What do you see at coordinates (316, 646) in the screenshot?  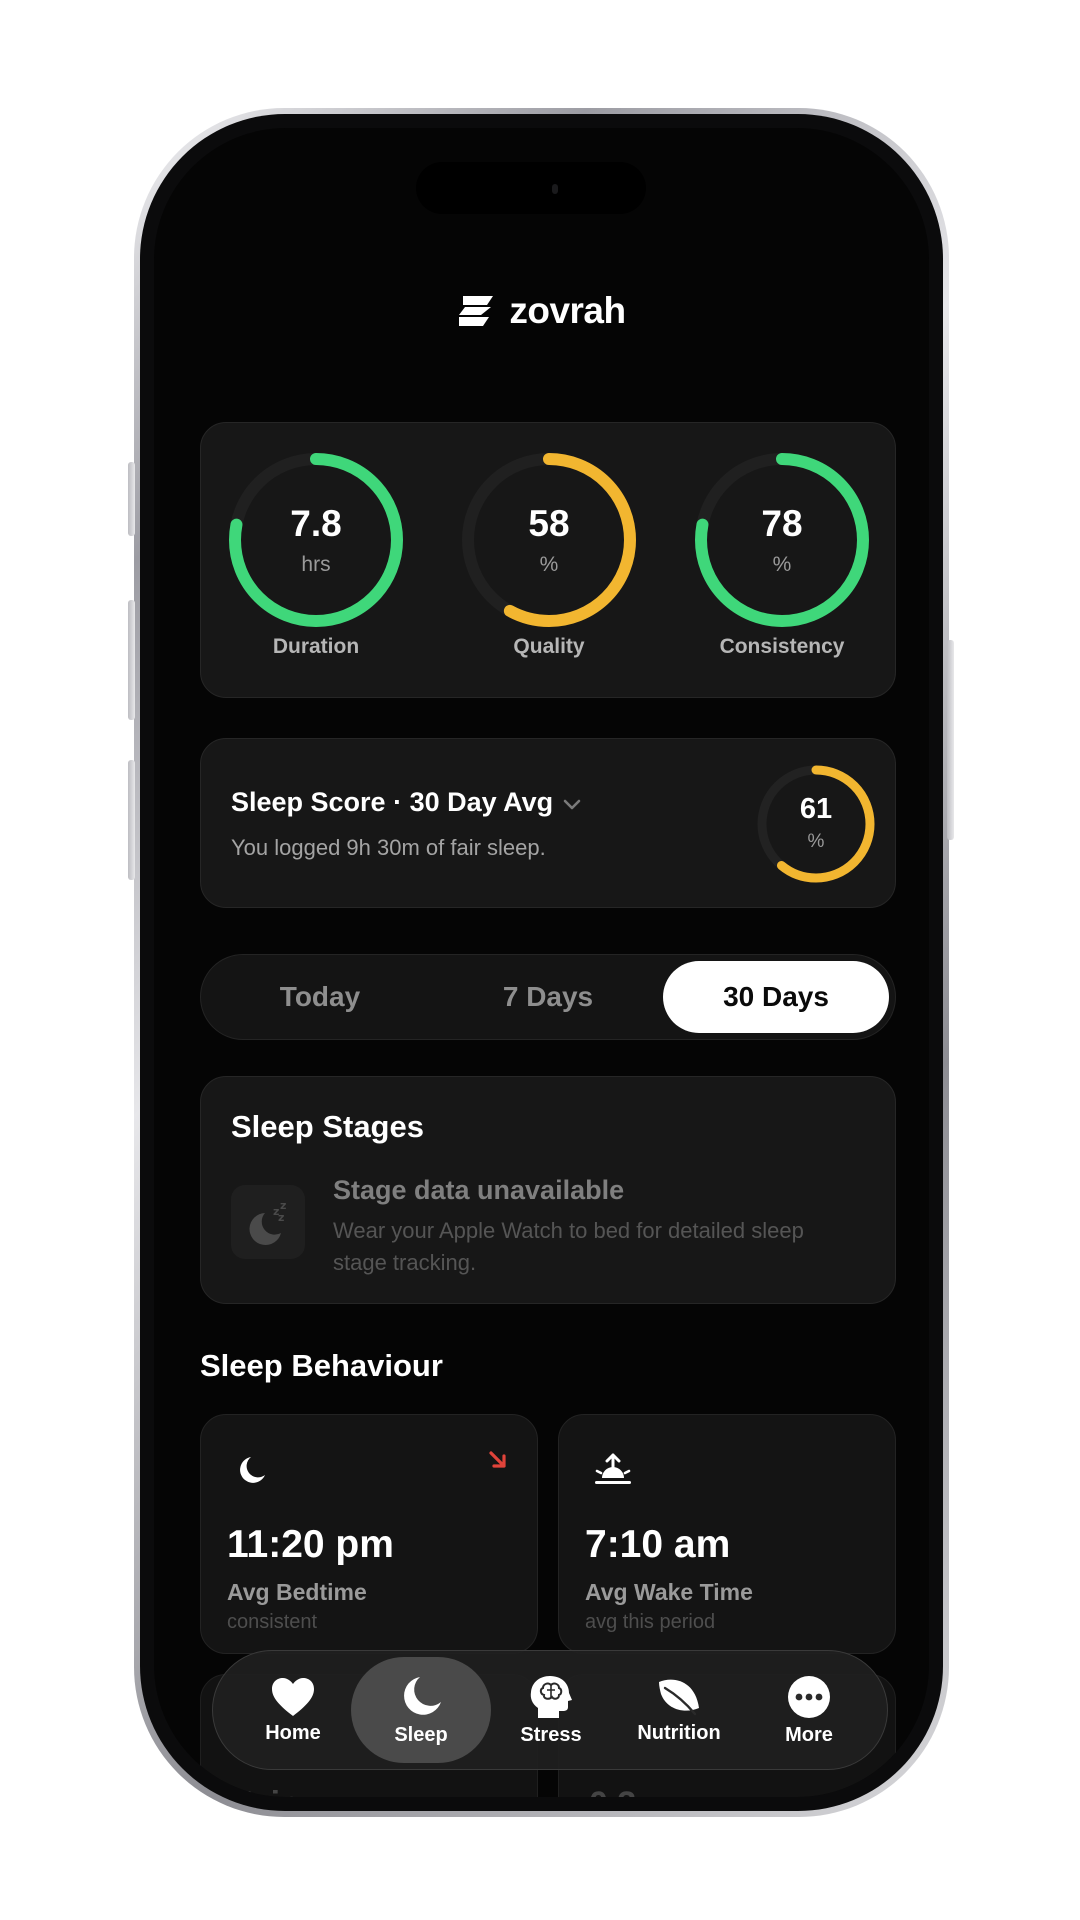 I see `duration-label: Duration` at bounding box center [316, 646].